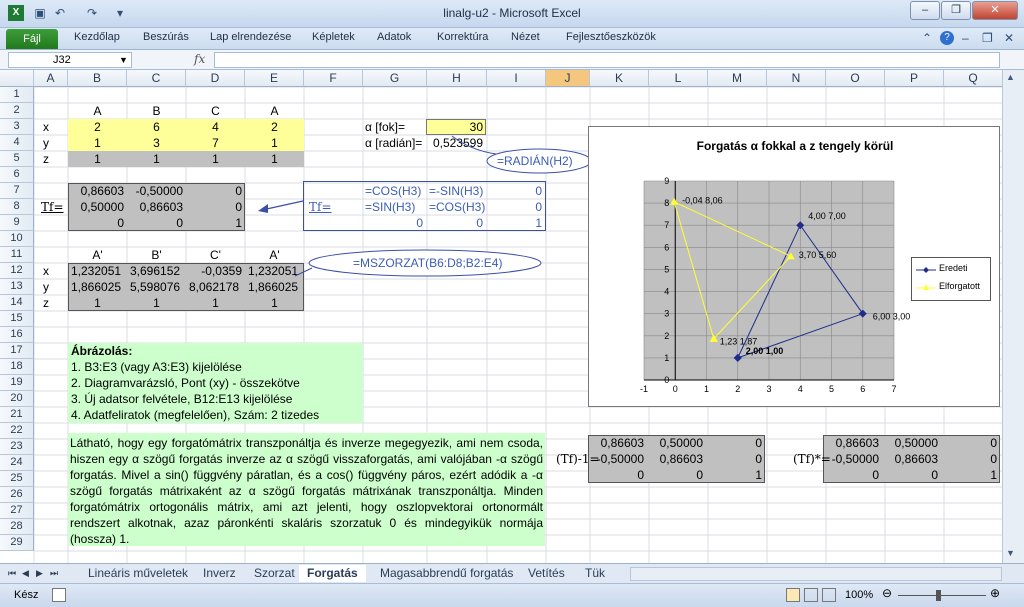  What do you see at coordinates (457, 207) in the screenshot?
I see `cell-H8: =COS(H3)` at bounding box center [457, 207].